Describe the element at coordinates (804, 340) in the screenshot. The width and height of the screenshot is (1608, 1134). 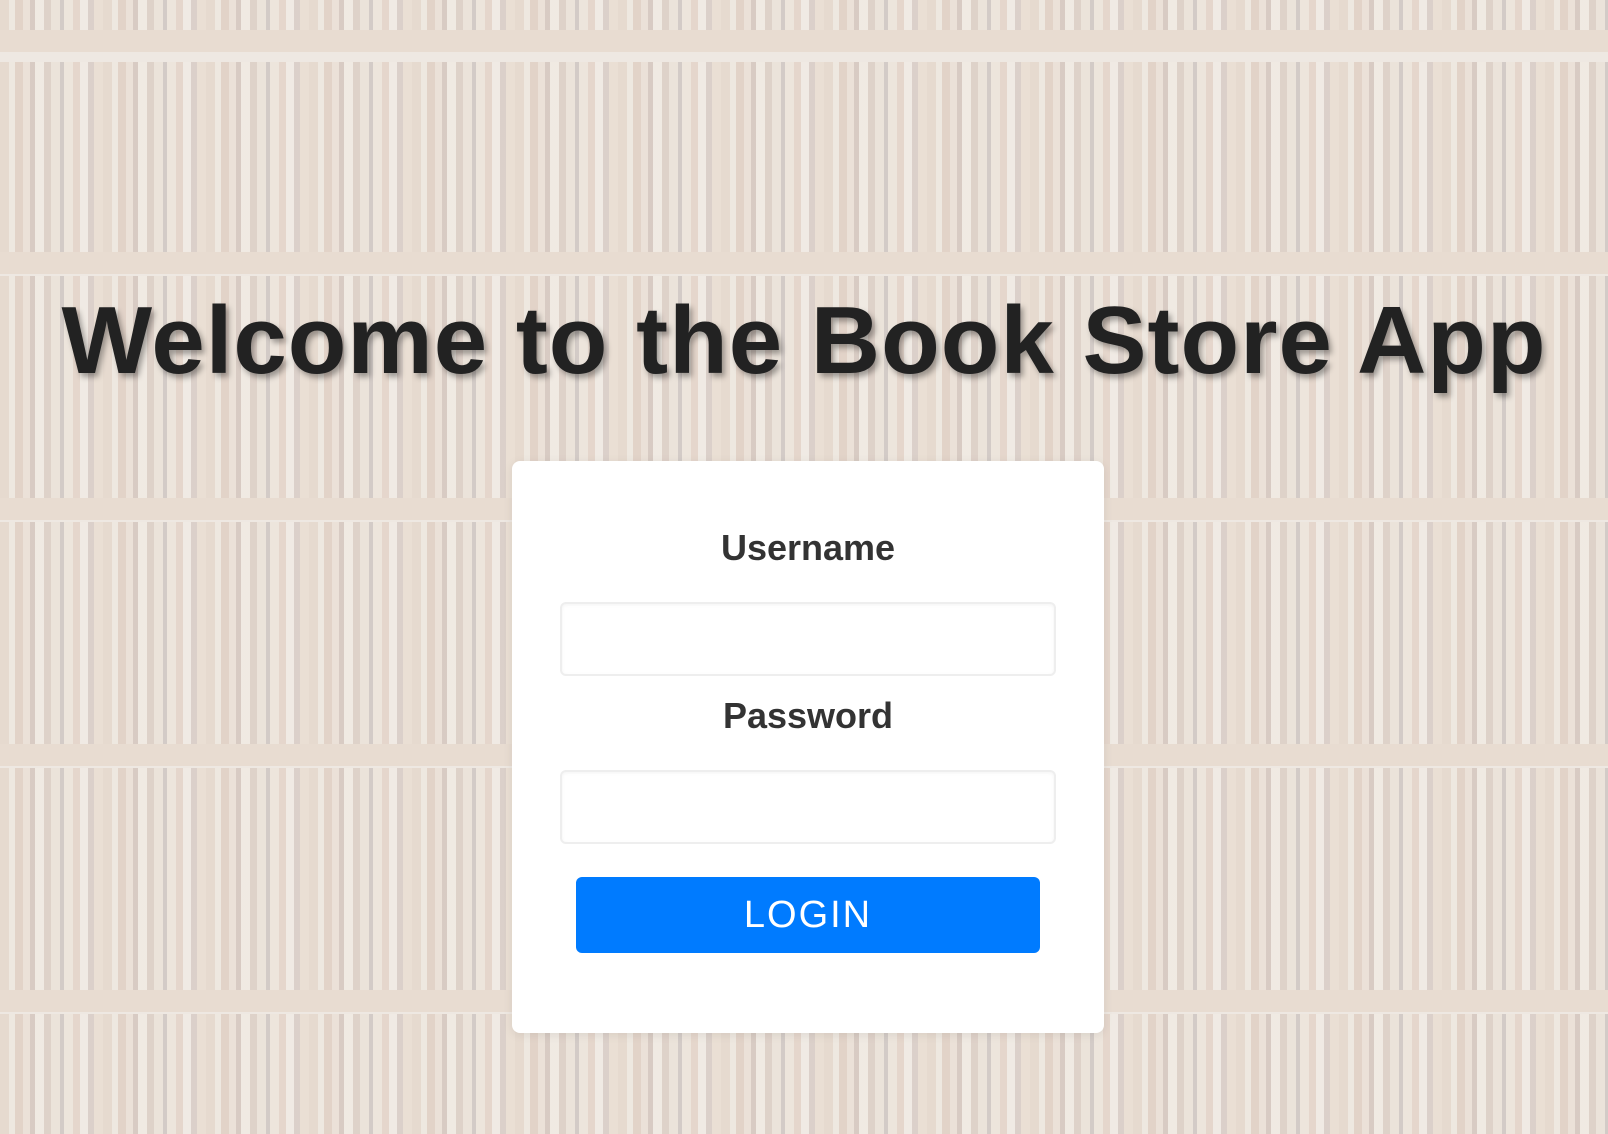
I see `page-title: Welcome to the Book Store App` at that location.